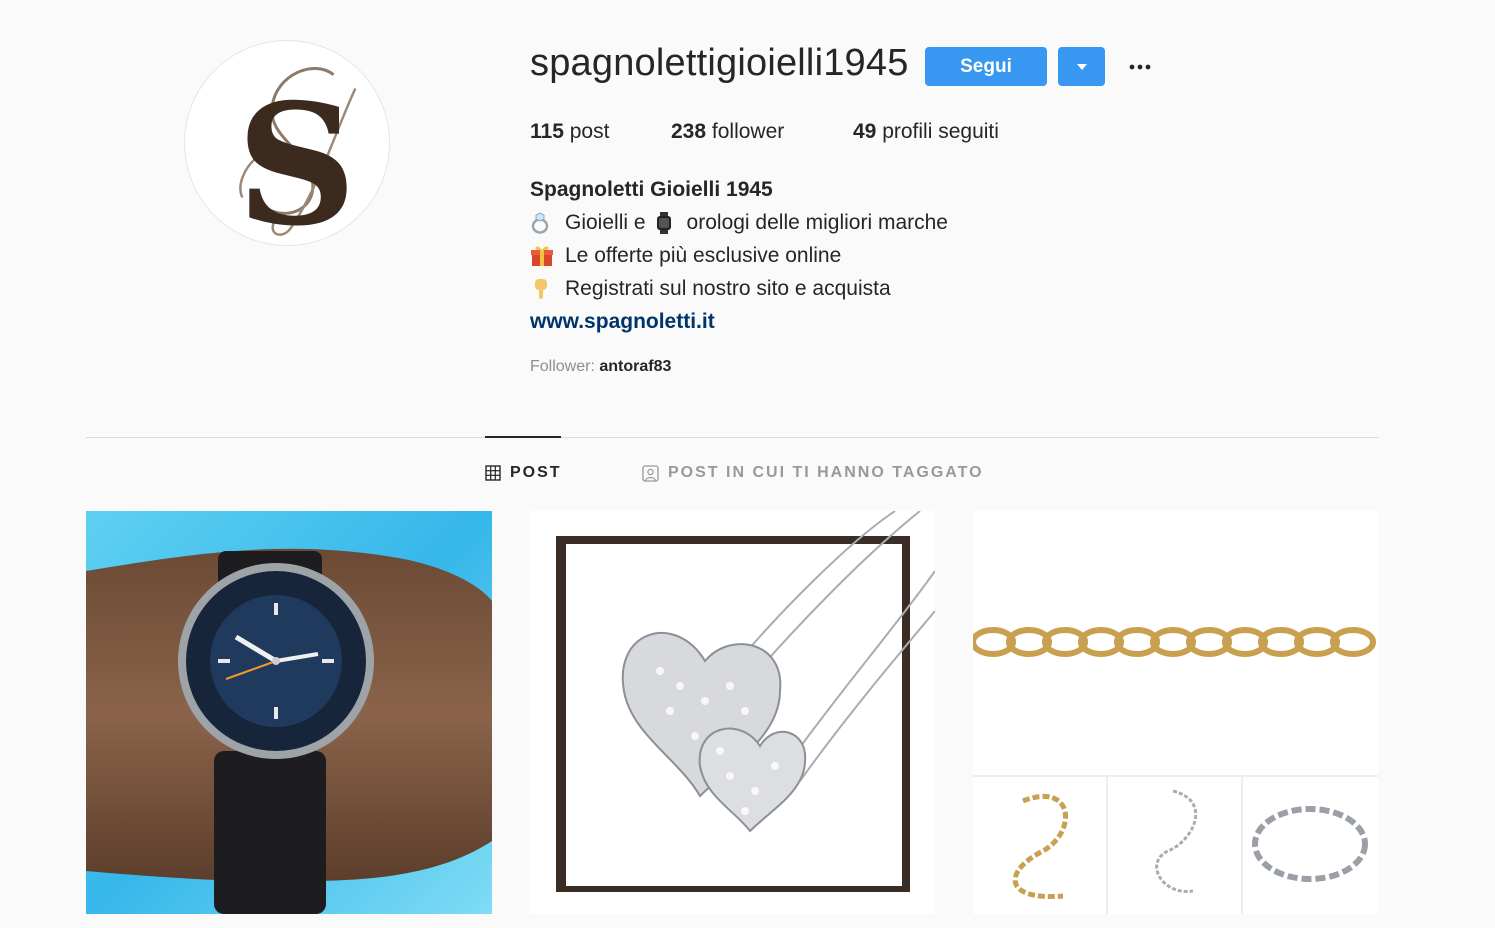 Image resolution: width=1495 pixels, height=928 pixels. Describe the element at coordinates (727, 132) in the screenshot. I see `followers-count-stat: 238 follower` at that location.